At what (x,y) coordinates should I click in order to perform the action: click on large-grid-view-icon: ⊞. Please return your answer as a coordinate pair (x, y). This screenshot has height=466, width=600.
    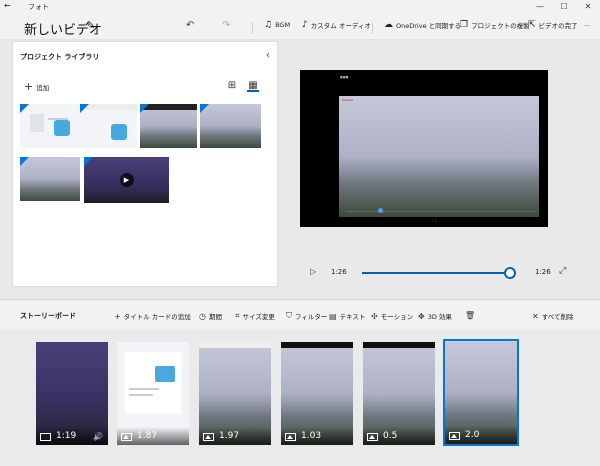
    Looking at the image, I should click on (232, 86).